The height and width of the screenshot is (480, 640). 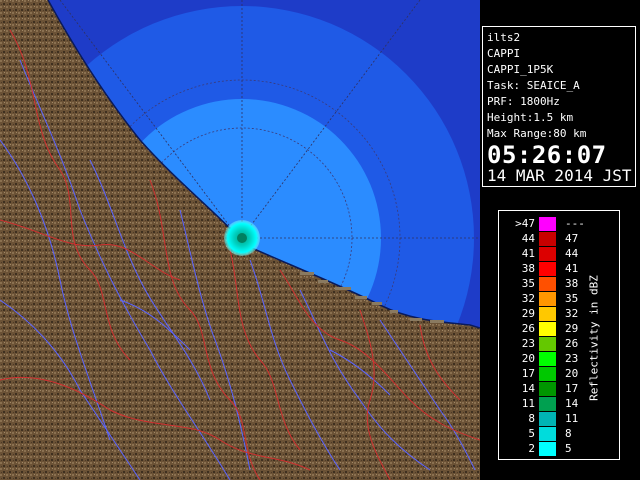 I want to click on legend-low-label: >47, so click(x=525, y=223).